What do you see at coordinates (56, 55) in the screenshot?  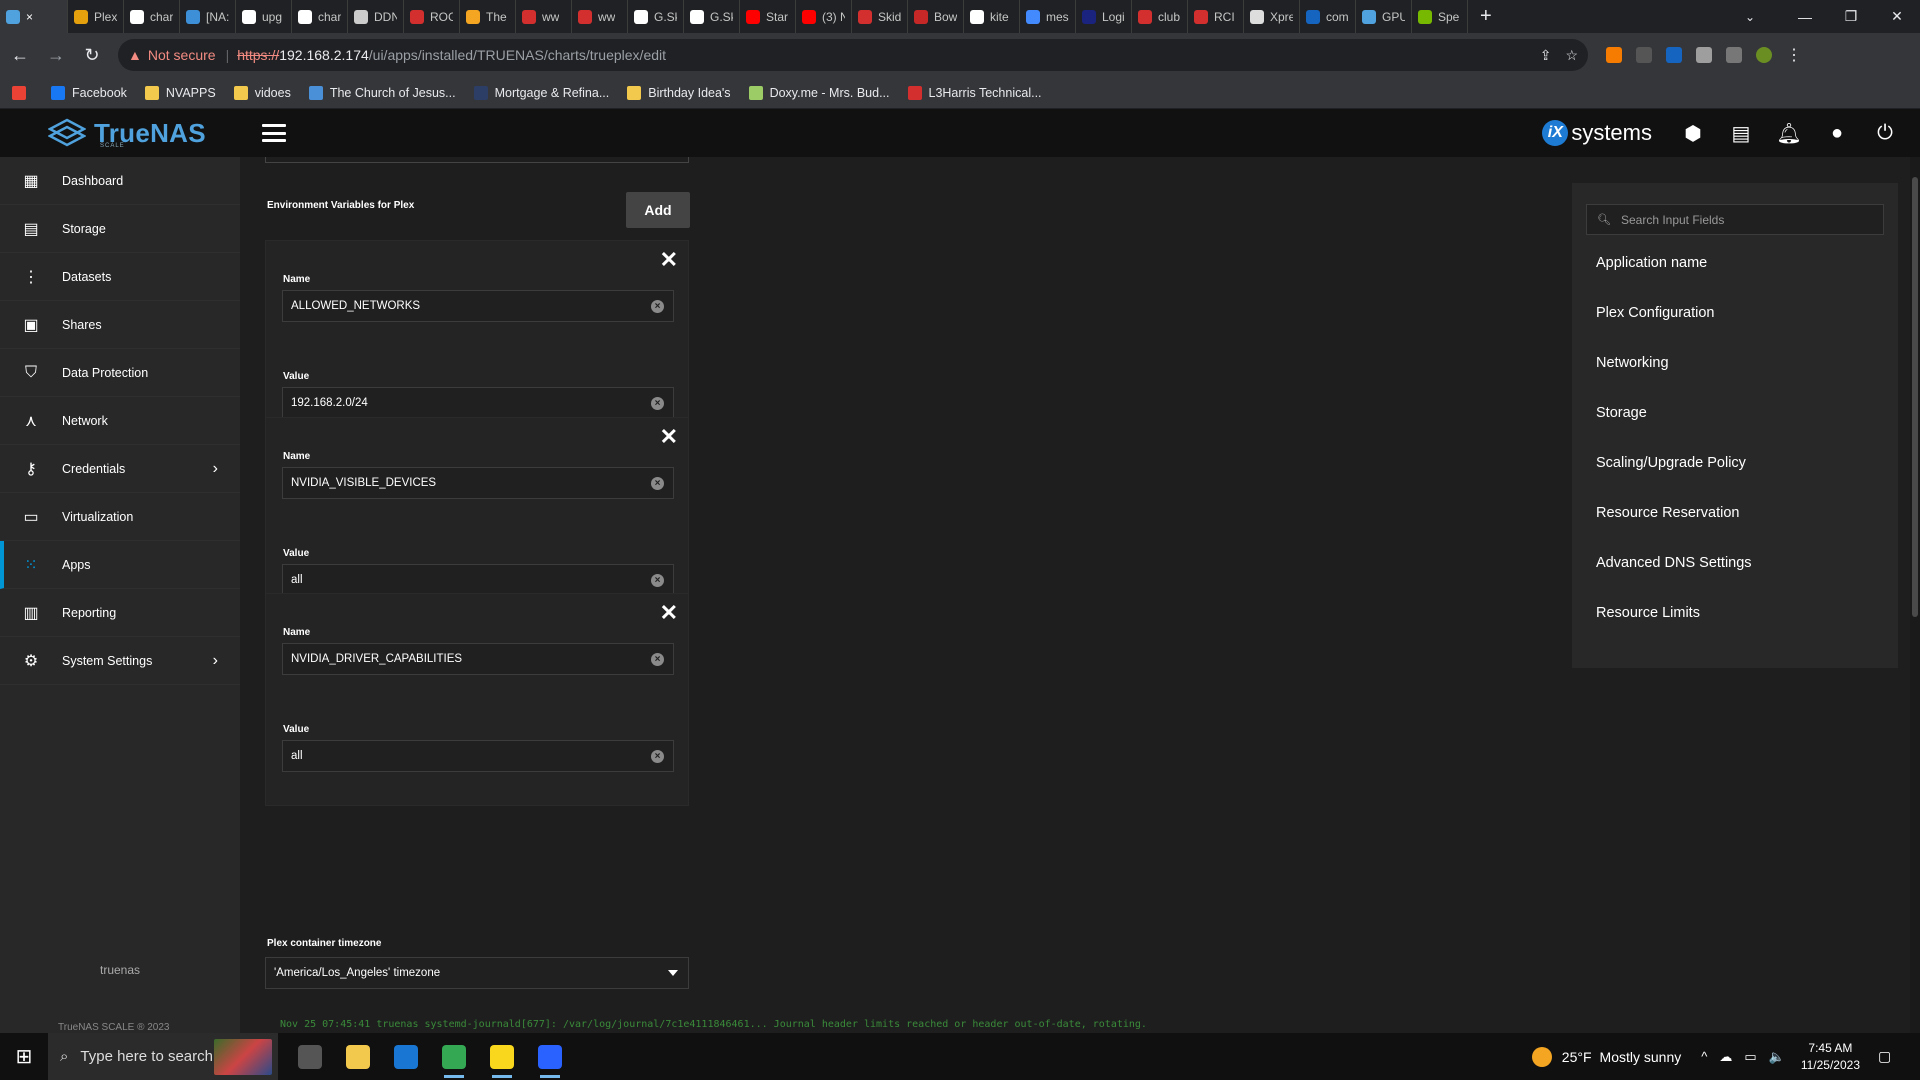 I see `forward-button: →` at bounding box center [56, 55].